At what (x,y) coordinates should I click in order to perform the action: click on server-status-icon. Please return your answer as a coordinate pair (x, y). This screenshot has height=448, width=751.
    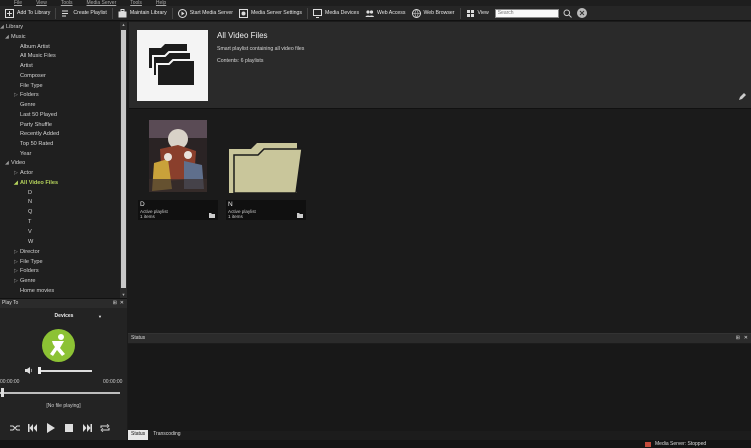
    Looking at the image, I should click on (648, 444).